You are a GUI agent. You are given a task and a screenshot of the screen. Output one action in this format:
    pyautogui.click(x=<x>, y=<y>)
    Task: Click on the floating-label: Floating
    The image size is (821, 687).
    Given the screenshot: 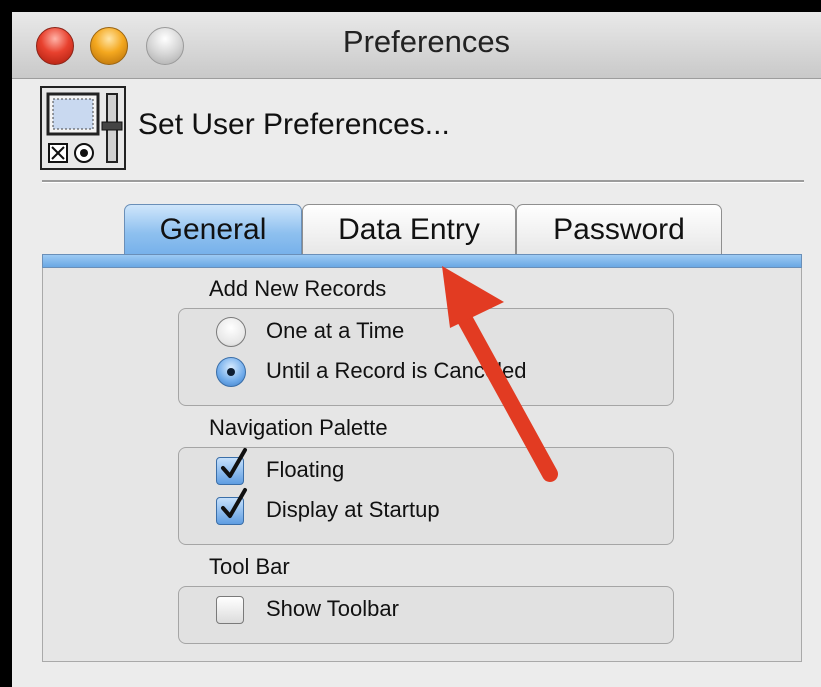 What is the action you would take?
    pyautogui.click(x=305, y=470)
    